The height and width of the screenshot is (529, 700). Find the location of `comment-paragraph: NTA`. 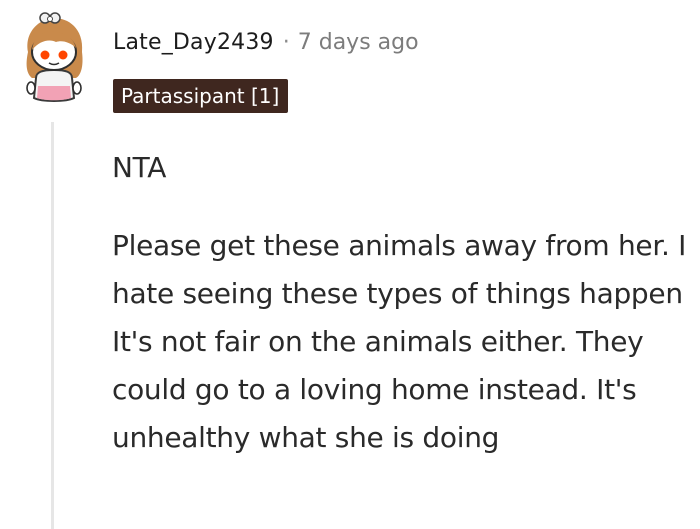

comment-paragraph: NTA is located at coordinates (139, 167).